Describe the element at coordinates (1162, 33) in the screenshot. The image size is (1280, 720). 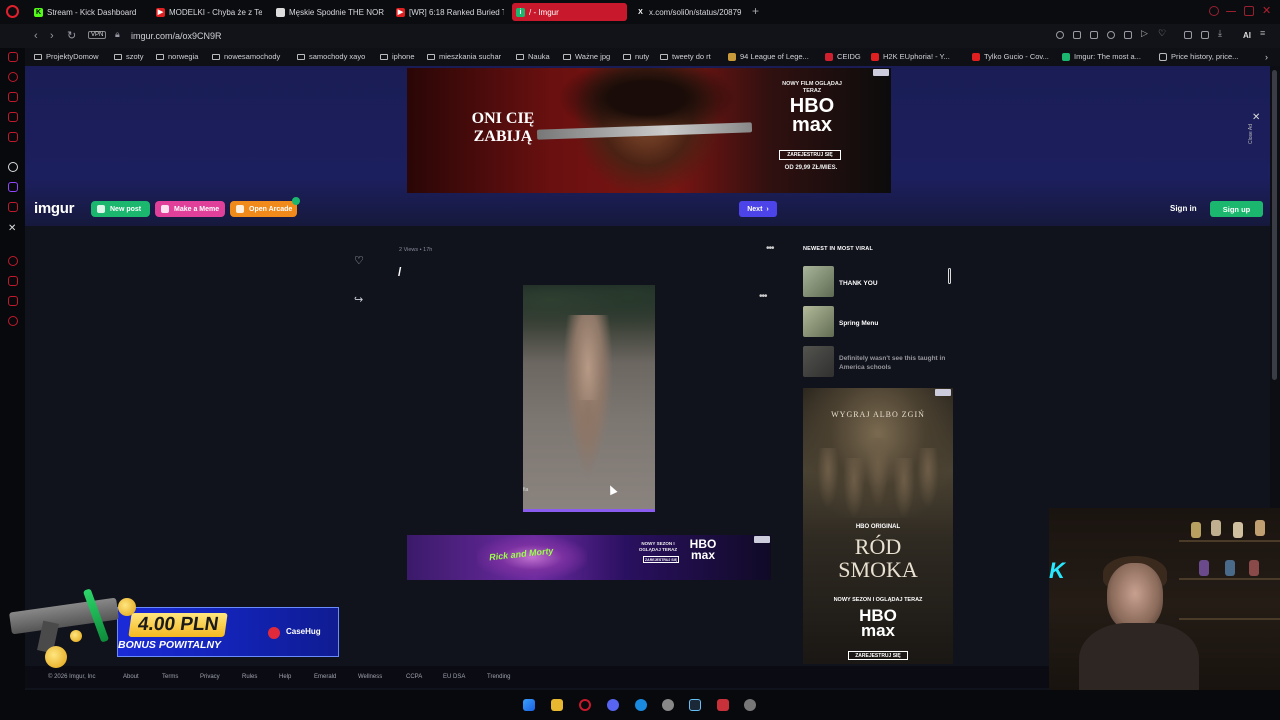
I see `heart-icon: ♡` at that location.